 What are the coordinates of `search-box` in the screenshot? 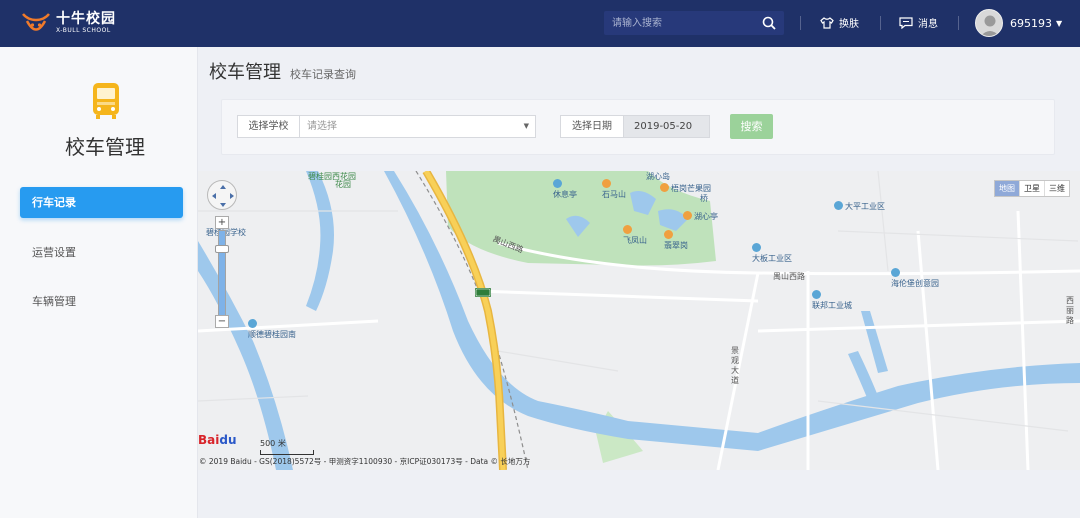 It's located at (694, 23).